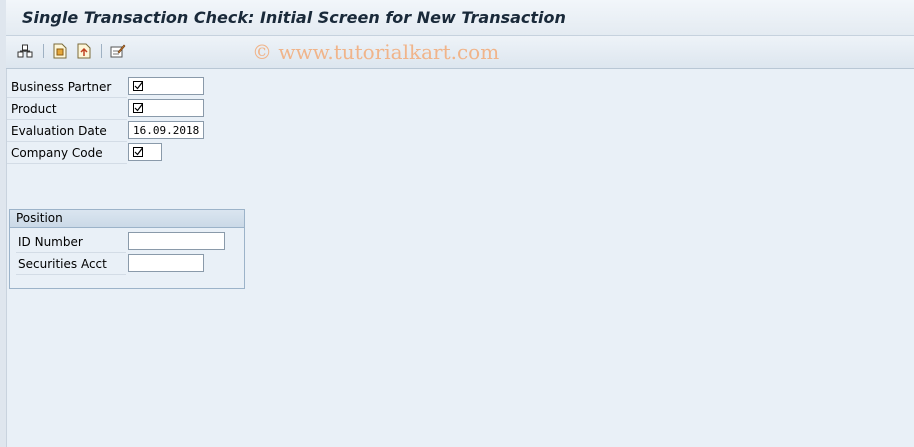 Image resolution: width=914 pixels, height=447 pixels. I want to click on product-label: Product, so click(34, 109).